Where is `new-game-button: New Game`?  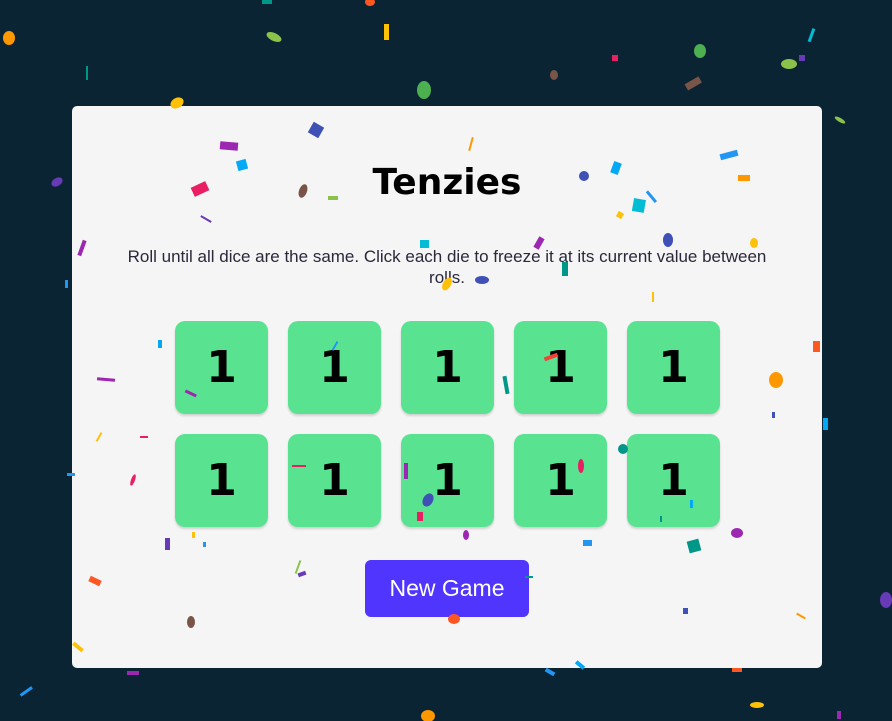
new-game-button: New Game is located at coordinates (447, 588).